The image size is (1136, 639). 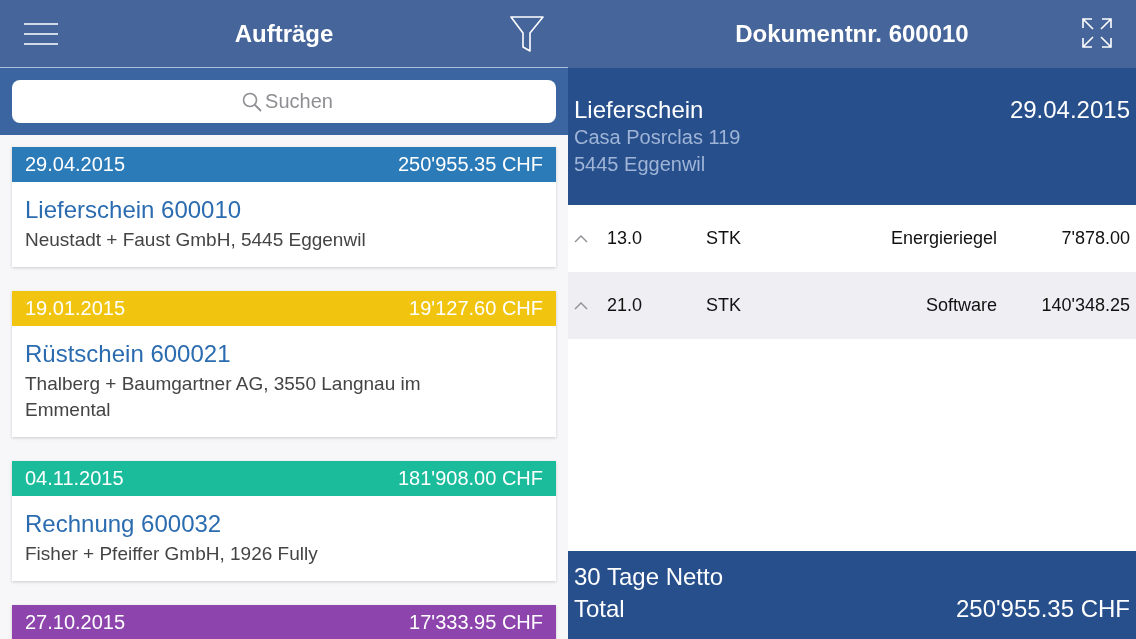 What do you see at coordinates (1095, 238) in the screenshot?
I see `amount-cell-text: 7'878.00` at bounding box center [1095, 238].